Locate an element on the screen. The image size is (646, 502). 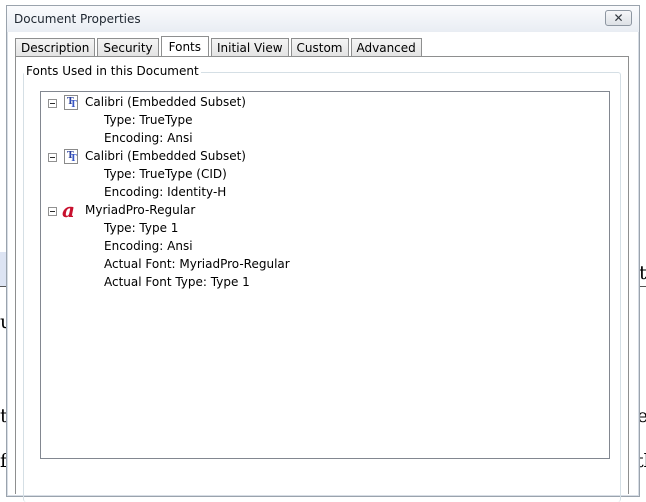
dialog-title: Document Properties is located at coordinates (77, 19).